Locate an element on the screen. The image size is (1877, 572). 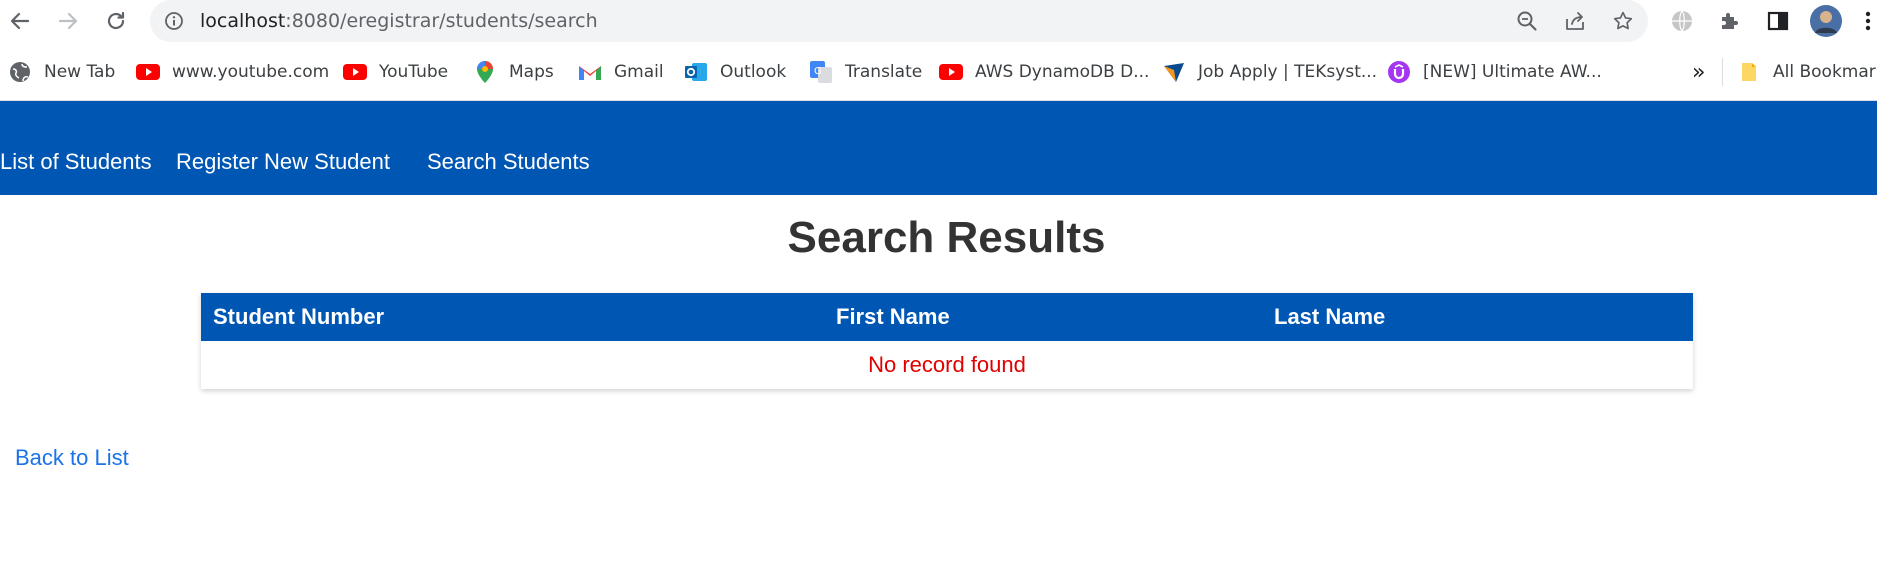
bookmark-label: Outlook is located at coordinates (753, 72).